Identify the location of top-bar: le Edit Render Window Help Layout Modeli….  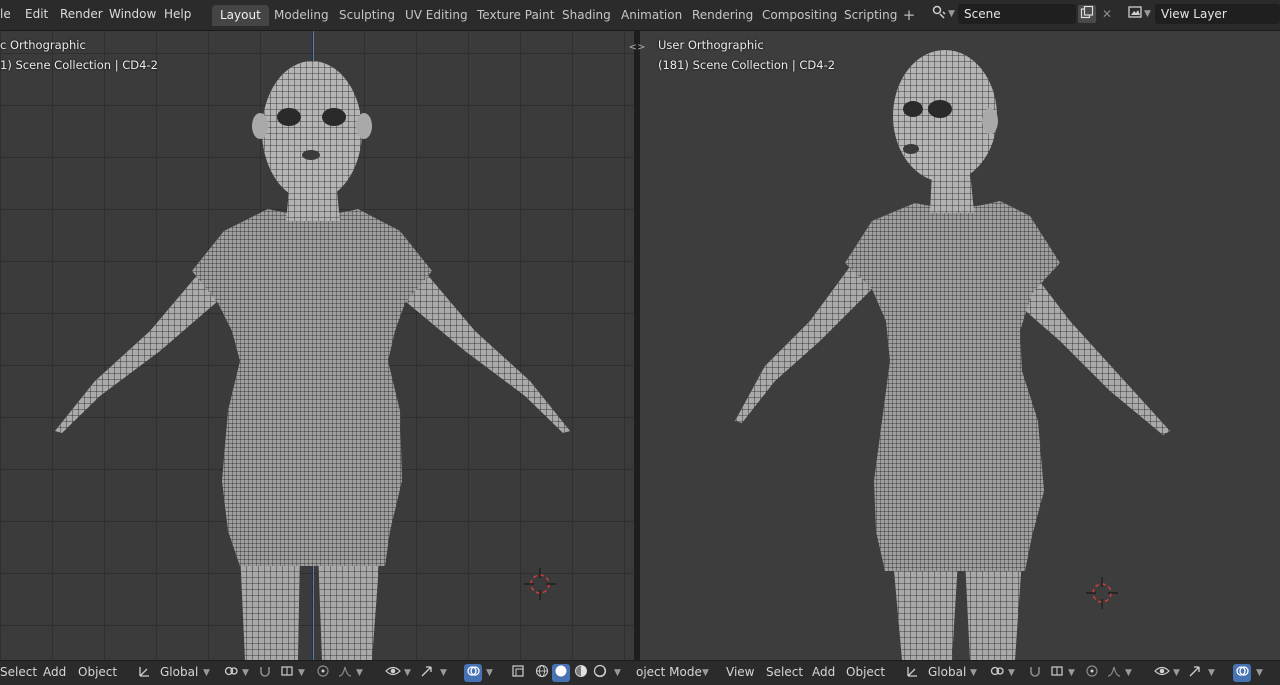
(640, 15).